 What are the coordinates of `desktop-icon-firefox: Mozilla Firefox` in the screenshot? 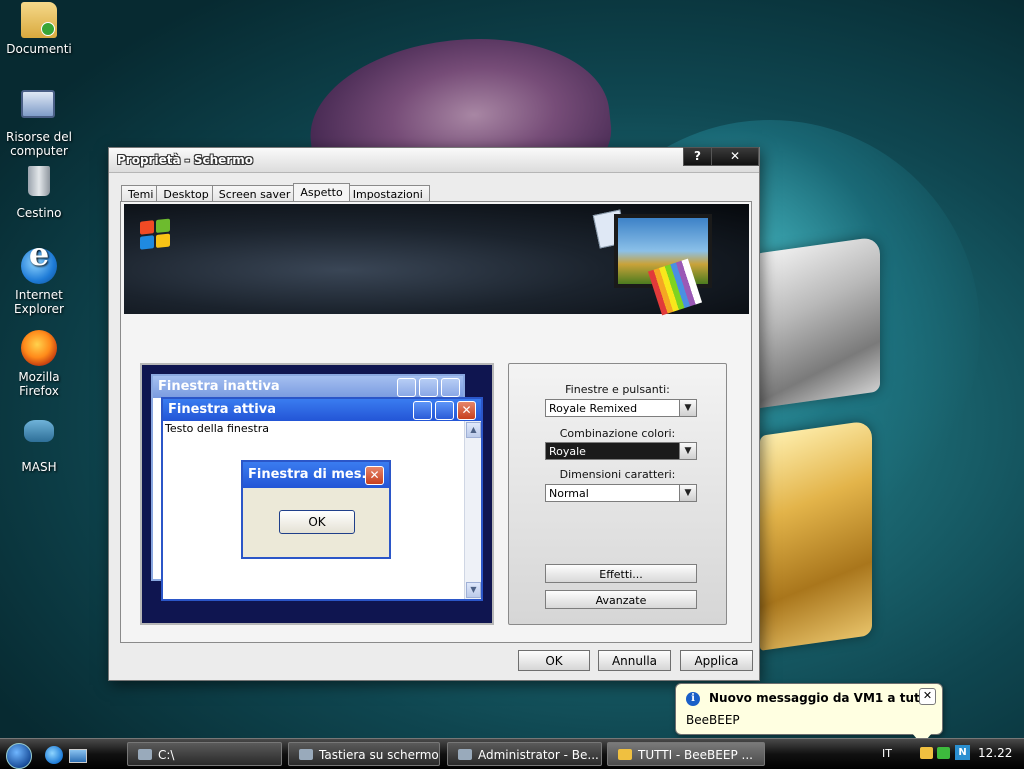 It's located at (39, 364).